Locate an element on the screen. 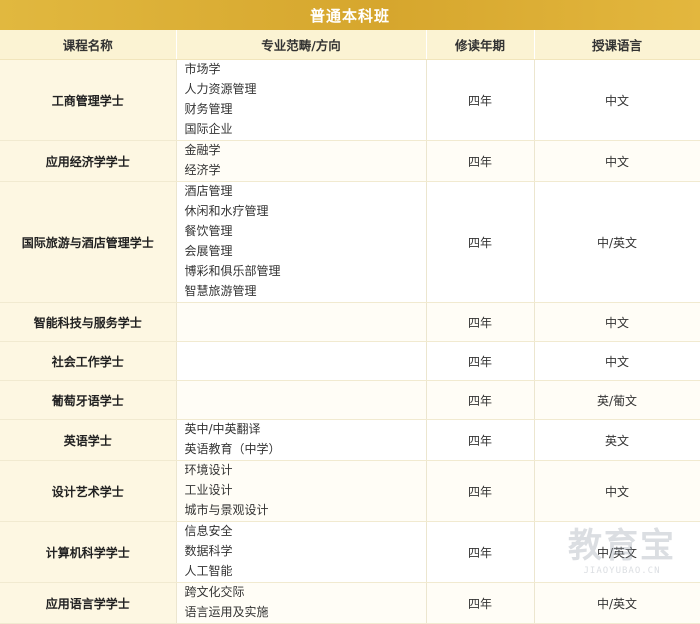  table-row: 社会工作学士 四年 中文 is located at coordinates (350, 361).